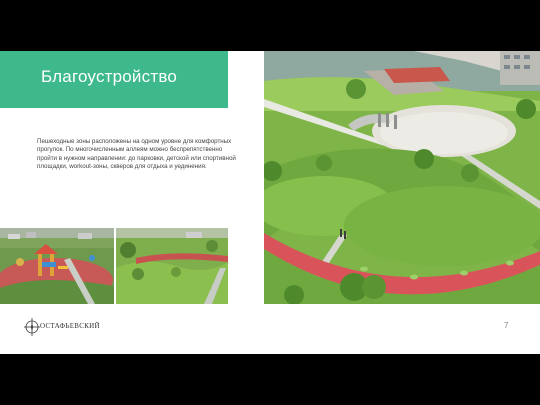 Image resolution: width=540 pixels, height=405 pixels. What do you see at coordinates (109, 76) in the screenshot?
I see `slide-title: Благоустройство` at bounding box center [109, 76].